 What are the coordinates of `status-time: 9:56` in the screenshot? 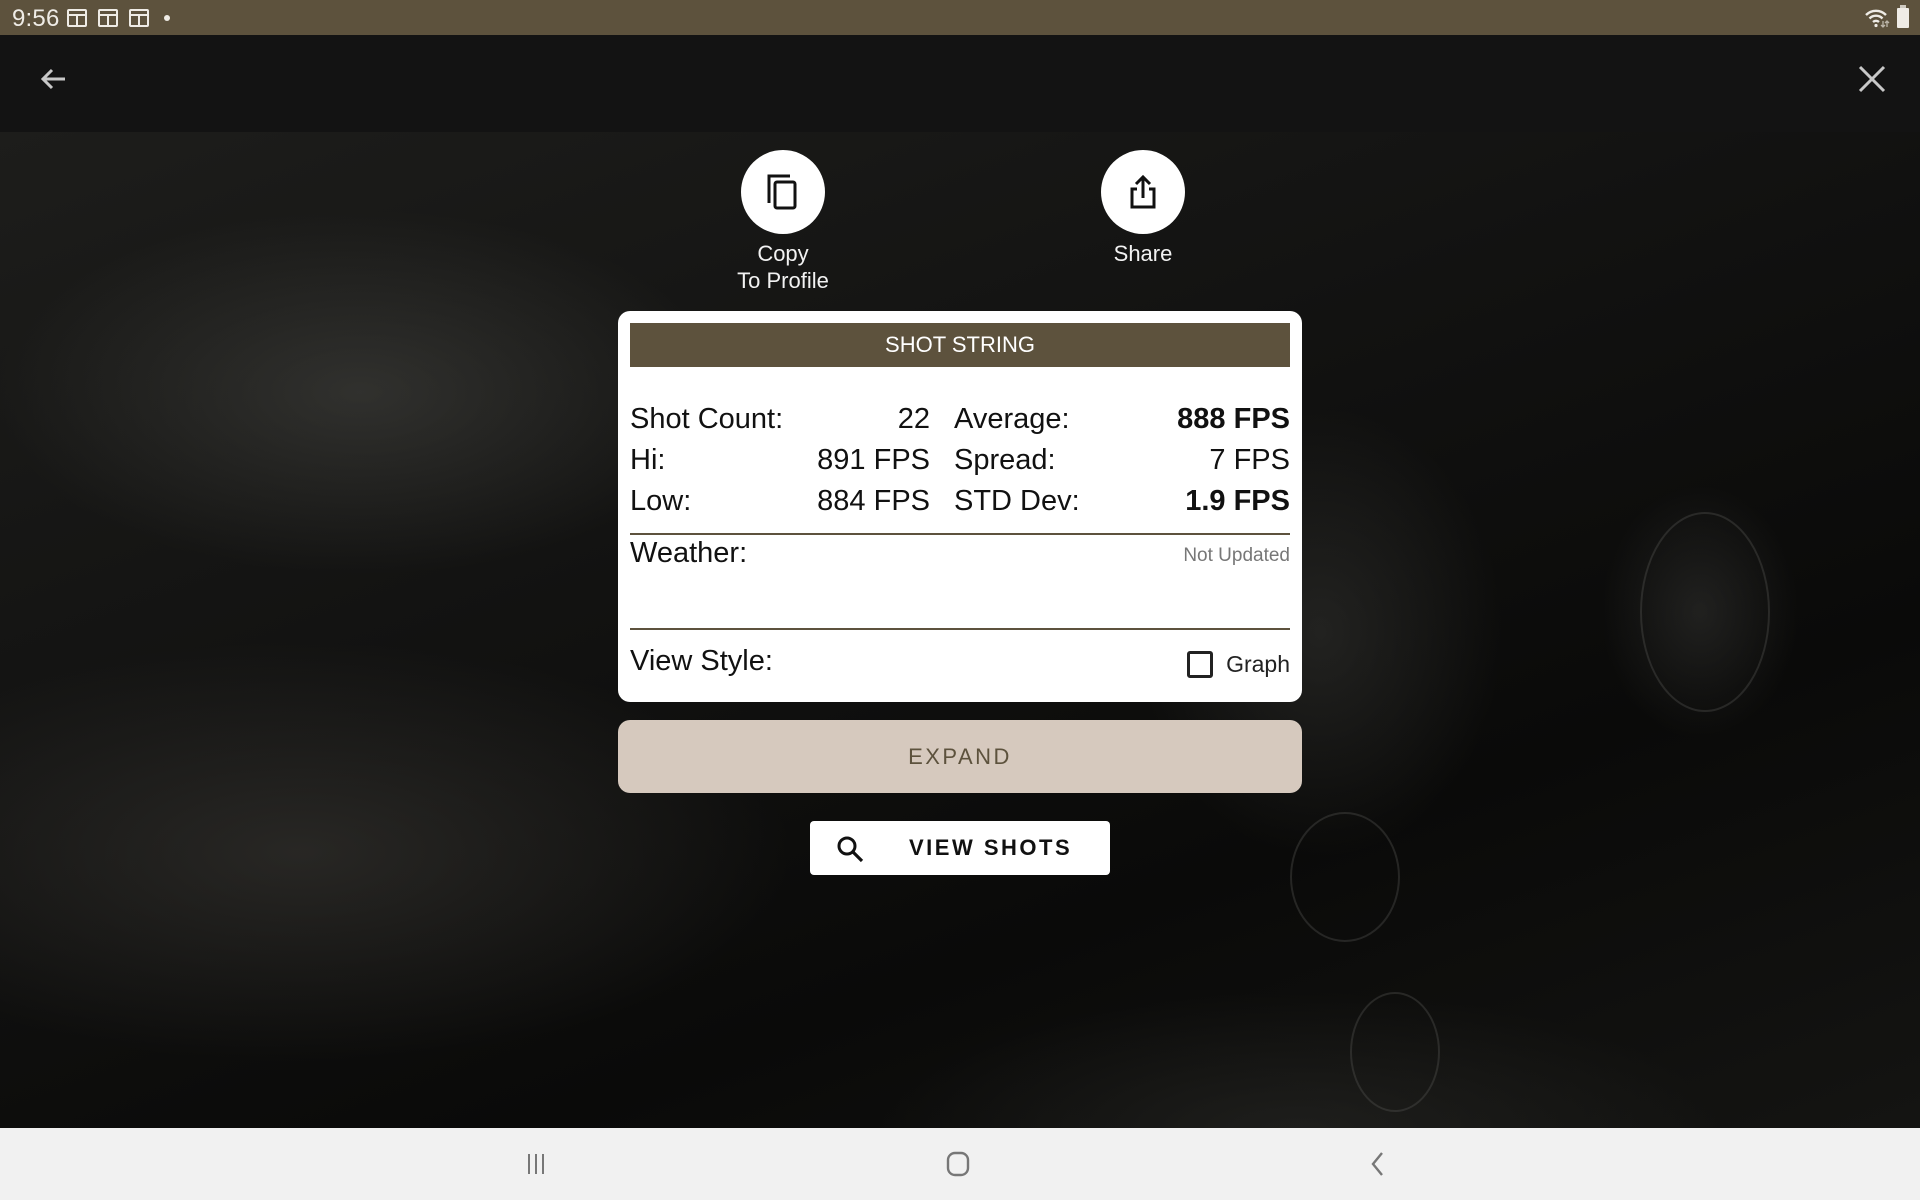 It's located at (36, 18).